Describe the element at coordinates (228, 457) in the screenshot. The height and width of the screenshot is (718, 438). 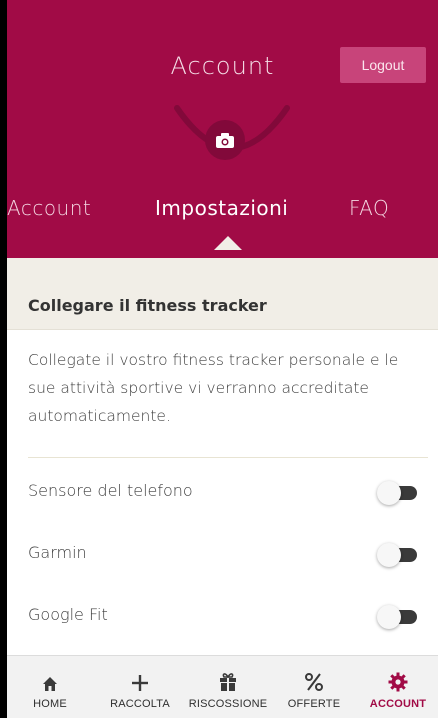
I see `divider` at that location.